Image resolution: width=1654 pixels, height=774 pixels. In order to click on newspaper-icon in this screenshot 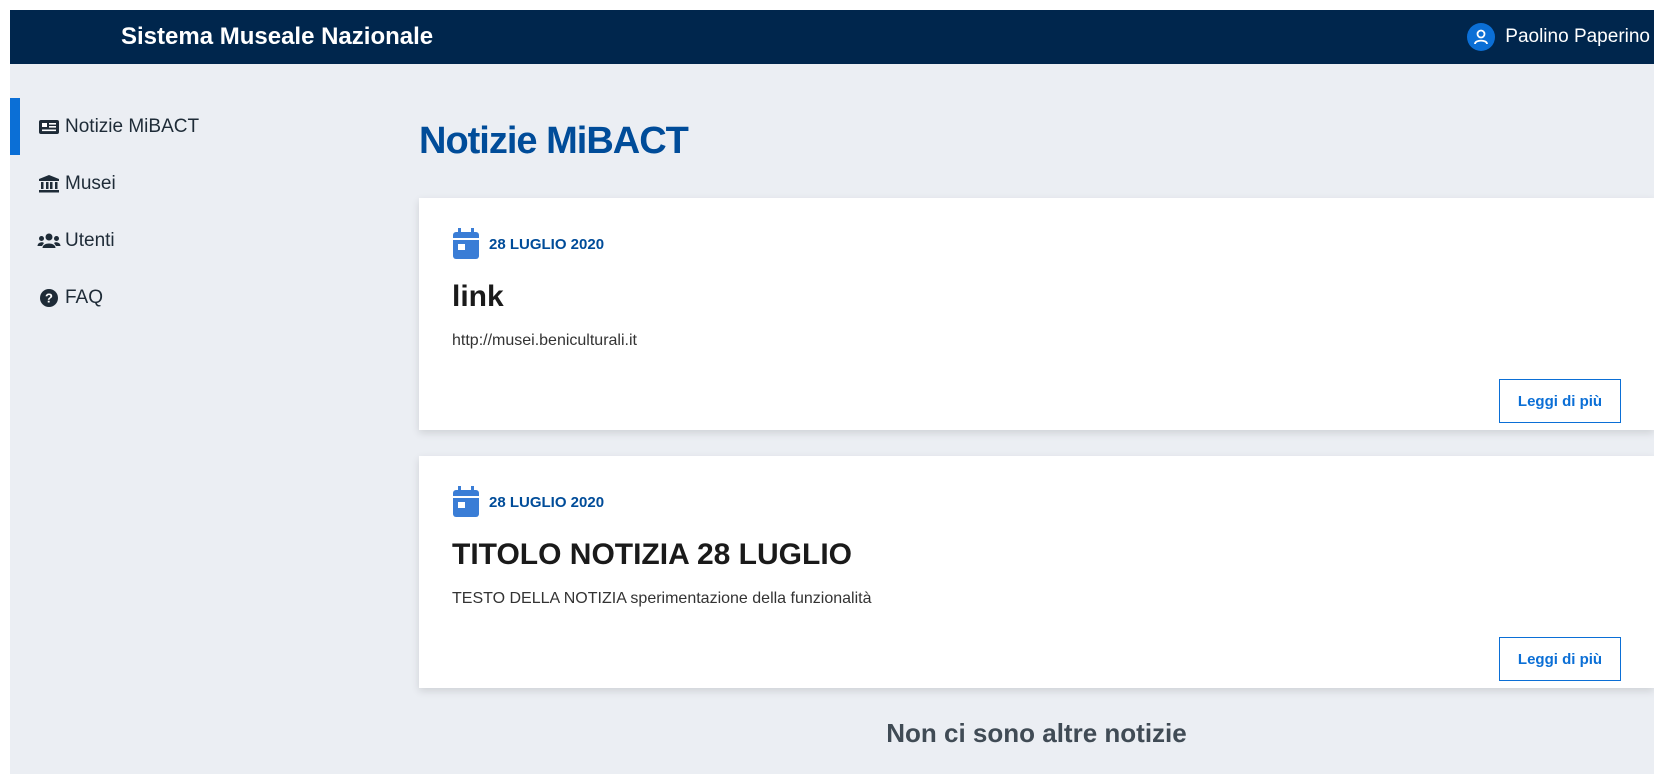, I will do `click(49, 127)`.